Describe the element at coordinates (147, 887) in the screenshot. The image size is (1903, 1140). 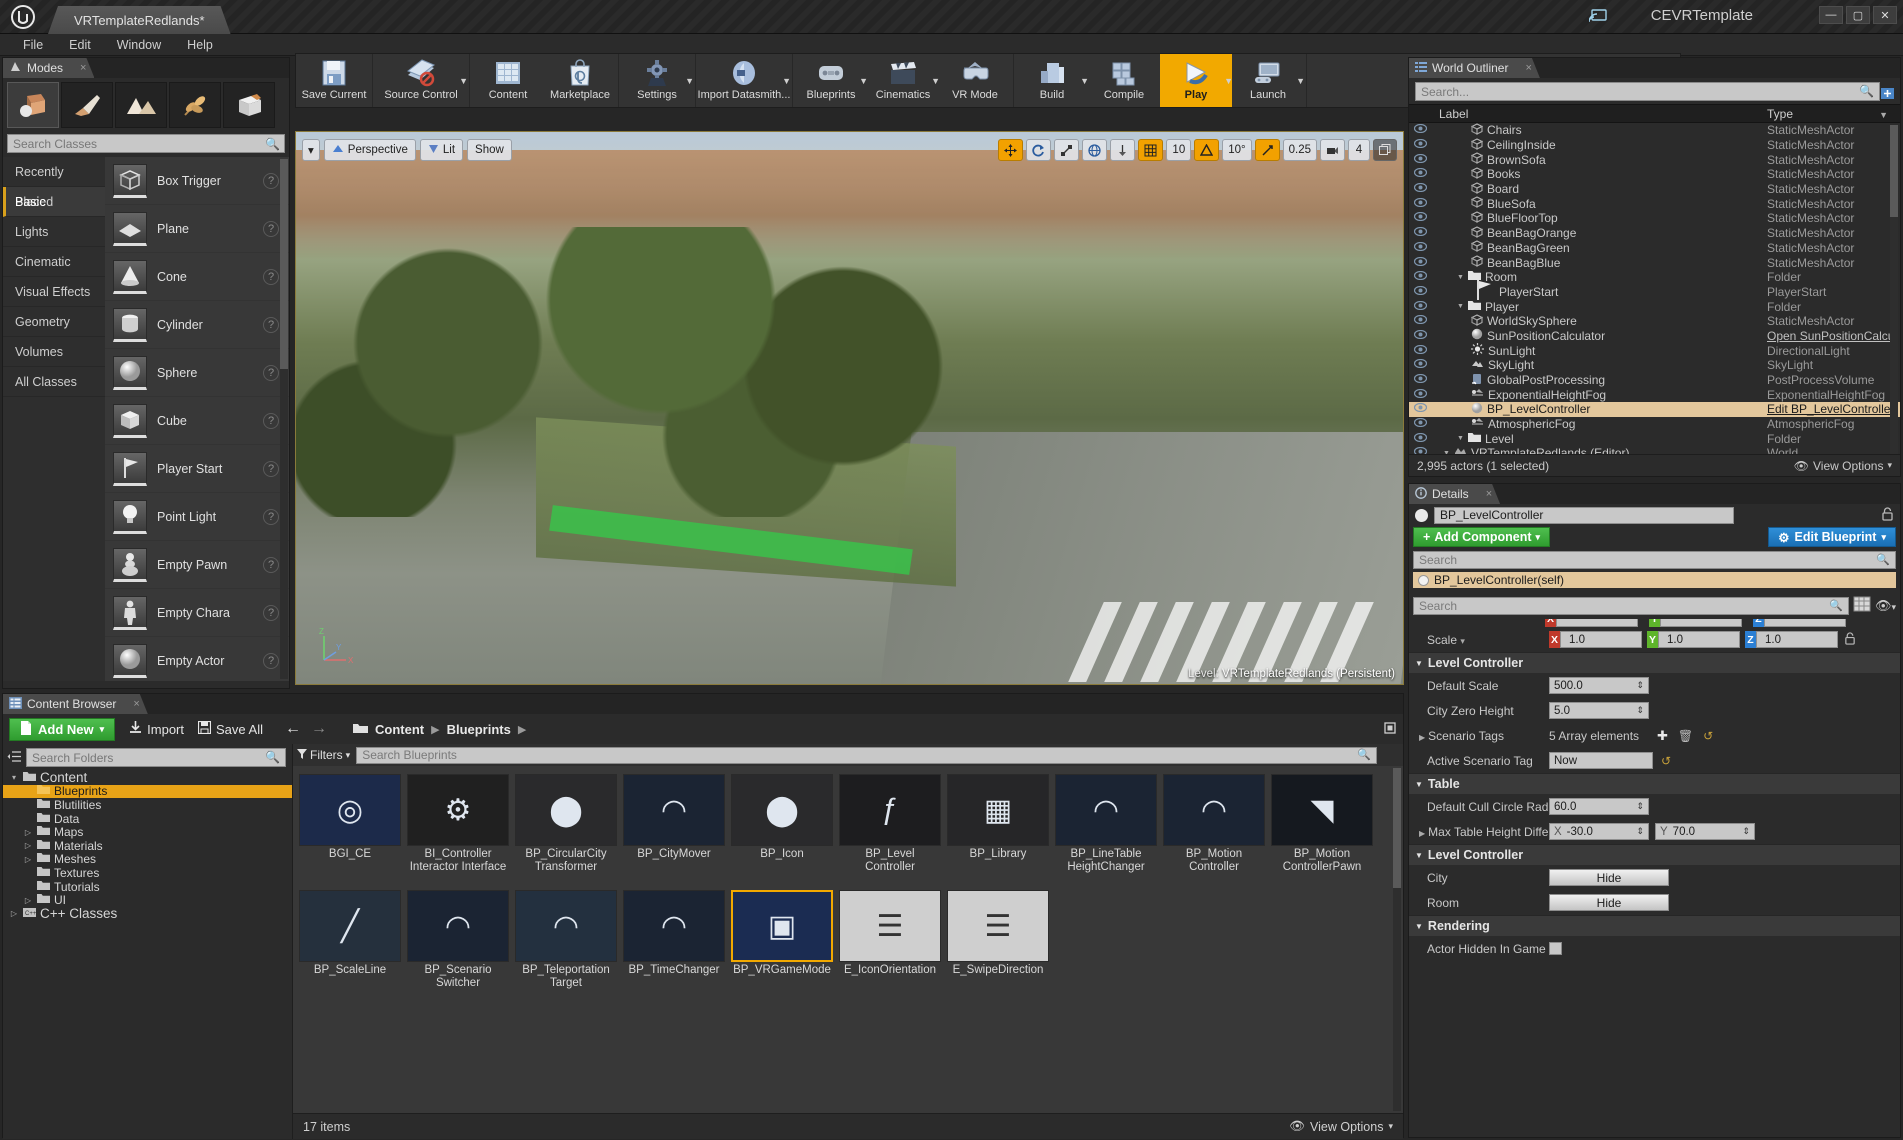
I see `folder-item: Tutorials` at that location.